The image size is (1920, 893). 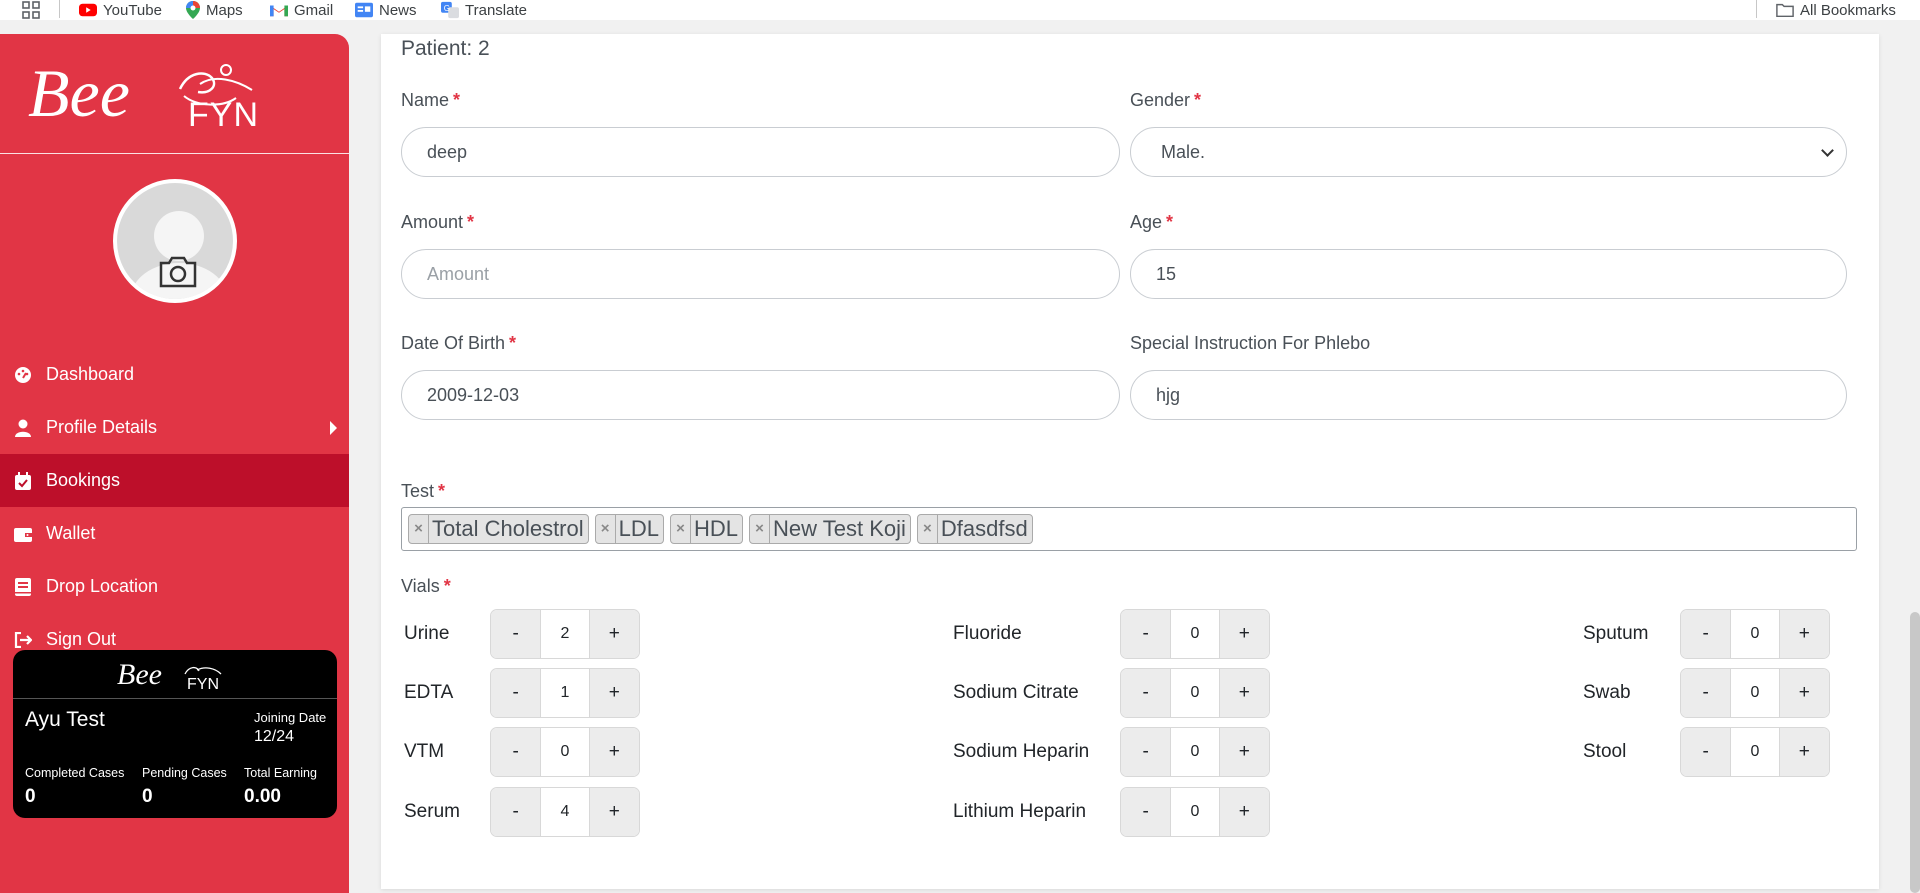 What do you see at coordinates (1827, 150) in the screenshot?
I see `chevron-down-icon` at bounding box center [1827, 150].